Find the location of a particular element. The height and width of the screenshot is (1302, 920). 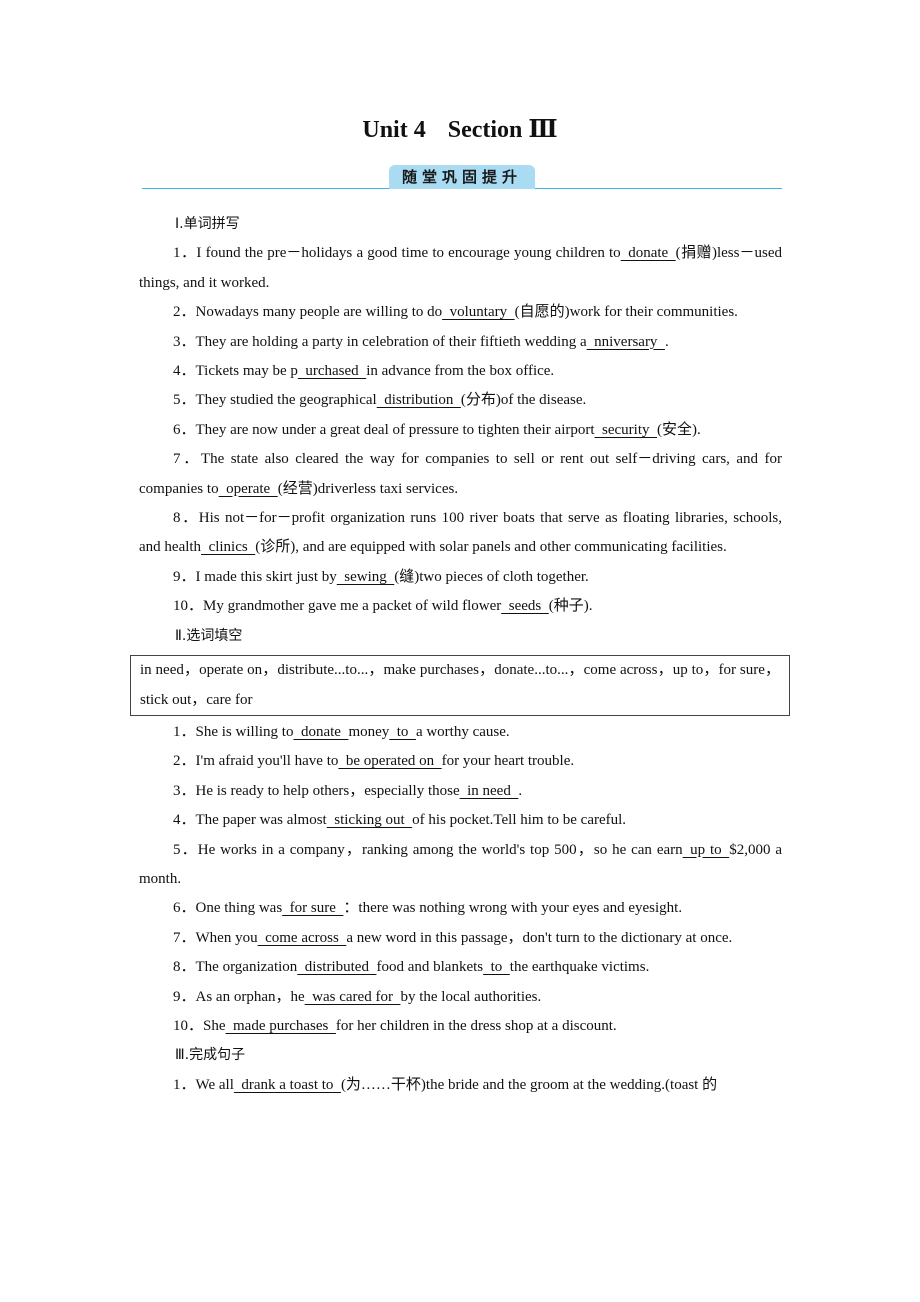

item-text: I'm afraid you'll have to is located at coordinates (267, 761).